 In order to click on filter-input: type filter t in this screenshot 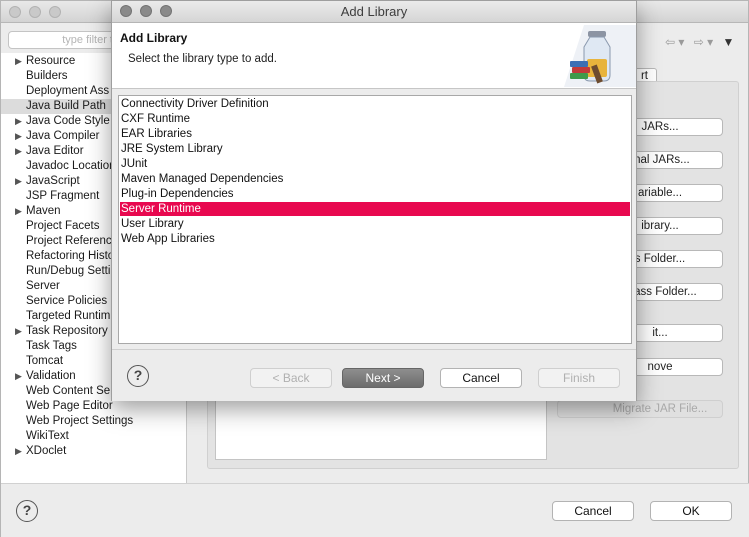, I will do `click(64, 40)`.